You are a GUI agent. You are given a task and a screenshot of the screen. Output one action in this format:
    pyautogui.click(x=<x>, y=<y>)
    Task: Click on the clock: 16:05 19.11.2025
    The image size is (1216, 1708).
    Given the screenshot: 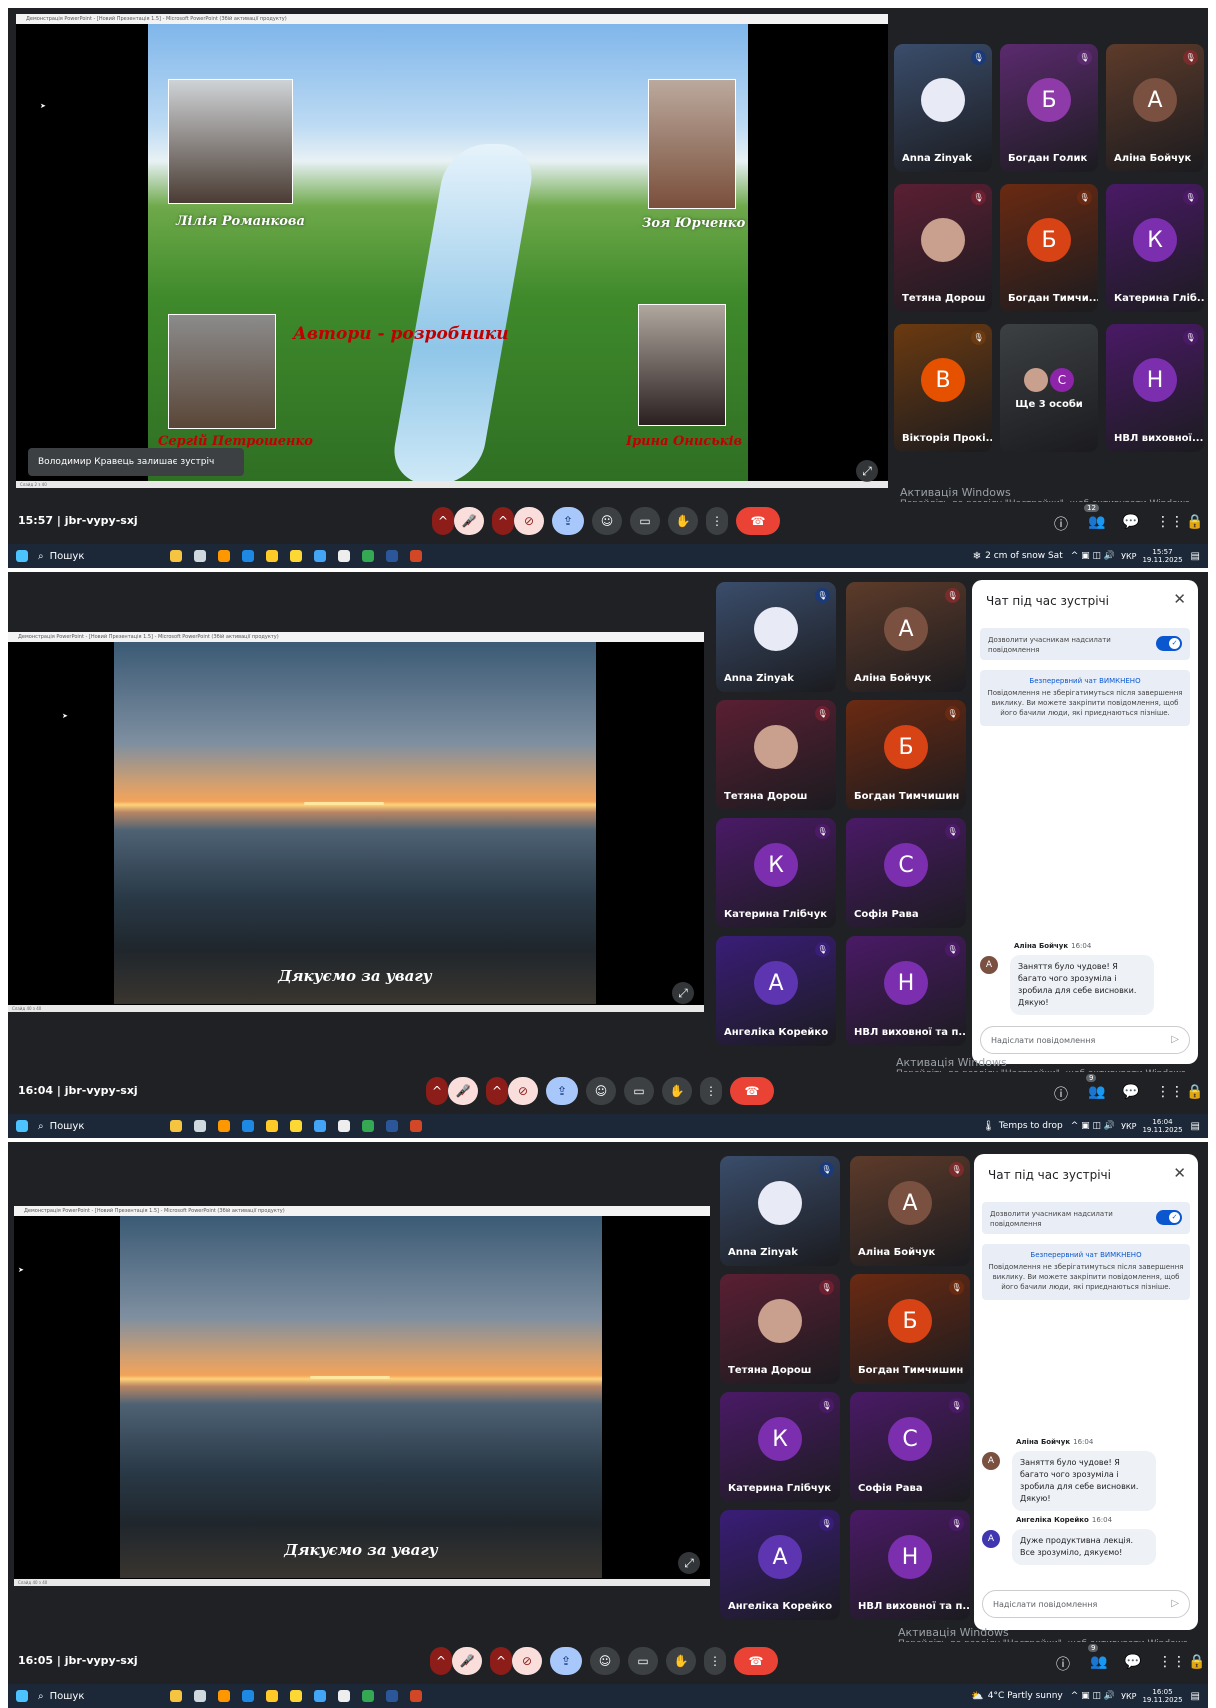 What is the action you would take?
    pyautogui.click(x=1162, y=1696)
    